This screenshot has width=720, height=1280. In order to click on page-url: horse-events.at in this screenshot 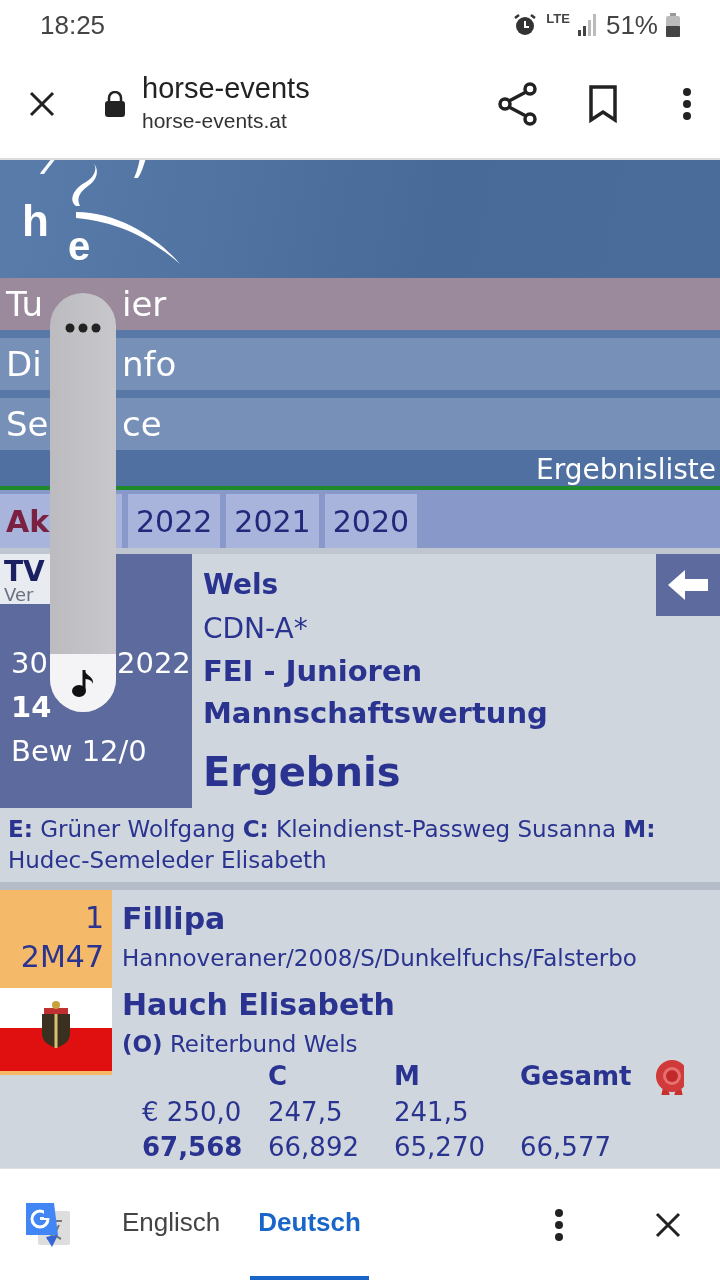, I will do `click(215, 120)`.